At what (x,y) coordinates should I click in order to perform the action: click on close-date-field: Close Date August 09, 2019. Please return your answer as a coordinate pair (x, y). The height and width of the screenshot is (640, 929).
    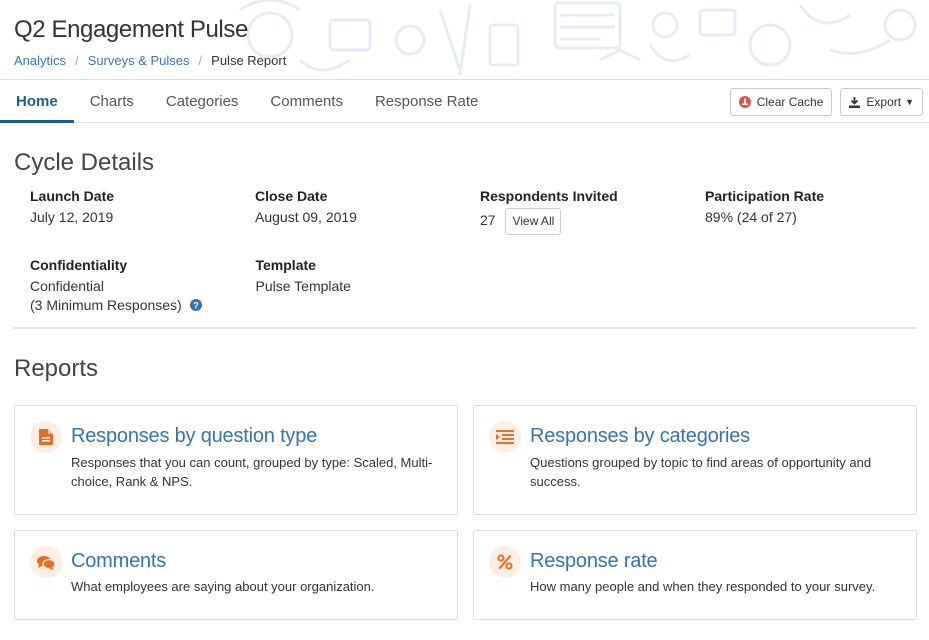
    Looking at the image, I should click on (367, 211).